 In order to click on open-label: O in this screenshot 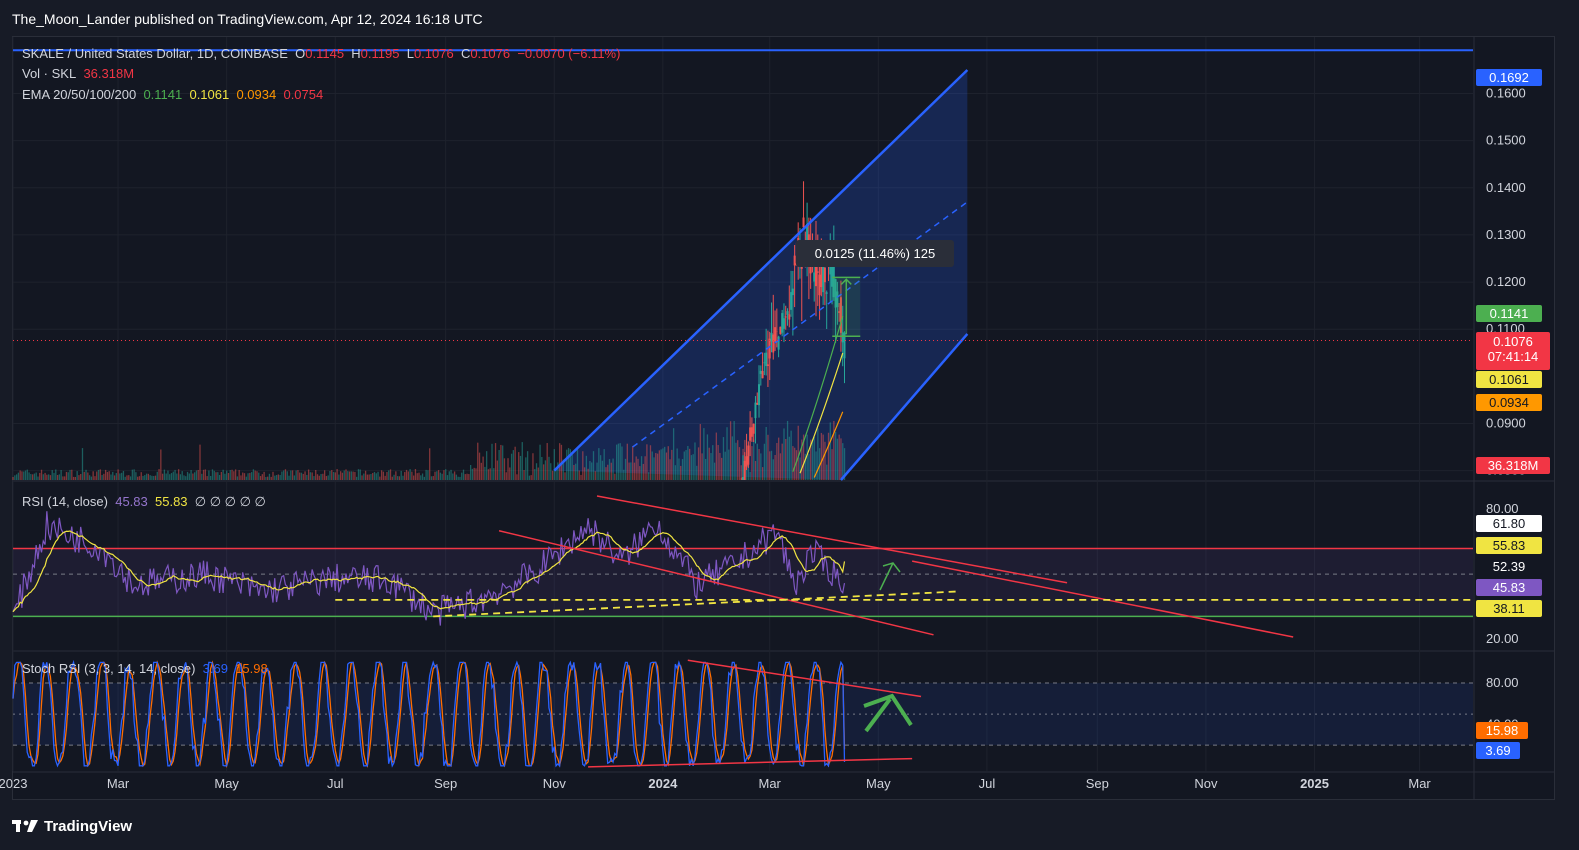, I will do `click(300, 53)`.